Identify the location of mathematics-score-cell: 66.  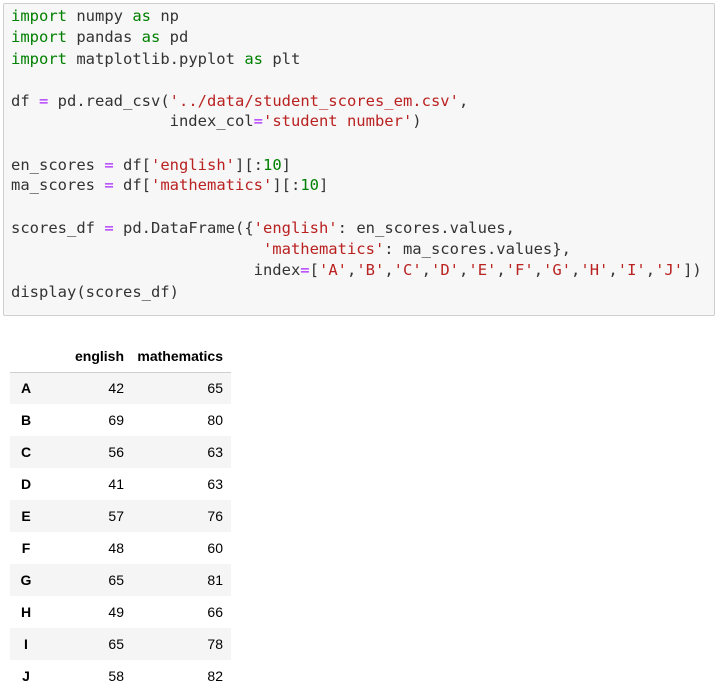
(215, 612).